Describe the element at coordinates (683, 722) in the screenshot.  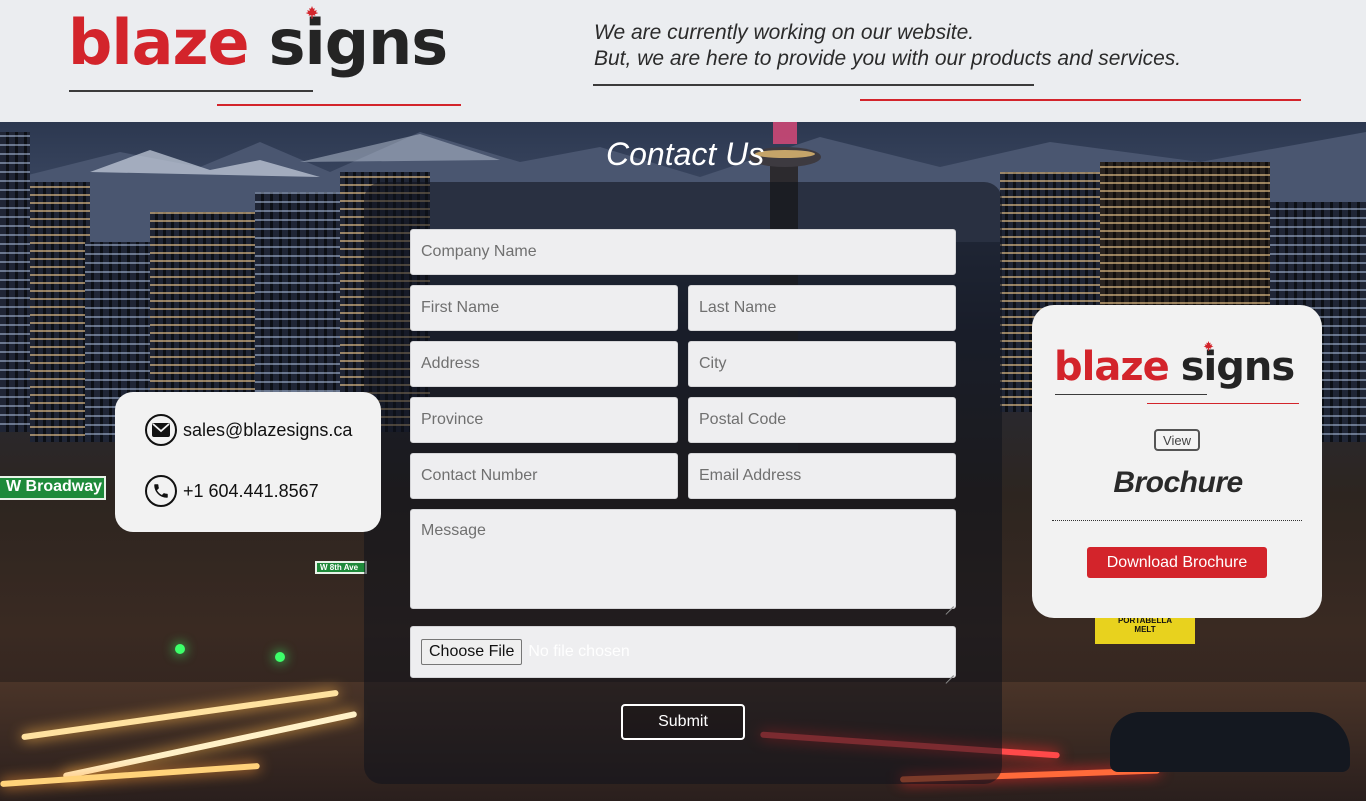
I see `submit-button: Submit` at that location.